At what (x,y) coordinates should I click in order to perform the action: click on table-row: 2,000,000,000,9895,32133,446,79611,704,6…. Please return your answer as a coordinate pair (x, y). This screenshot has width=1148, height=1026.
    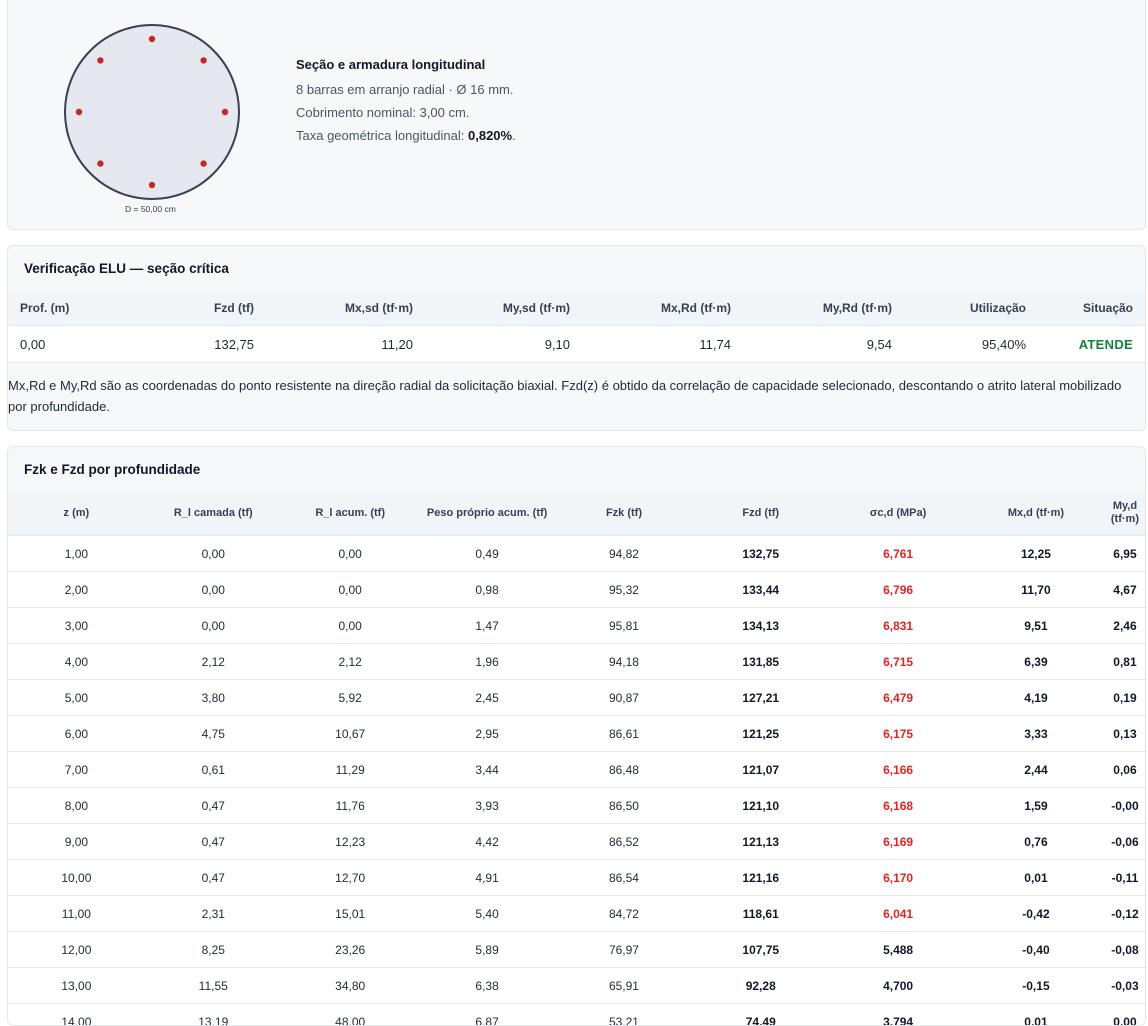
    Looking at the image, I should click on (576, 590).